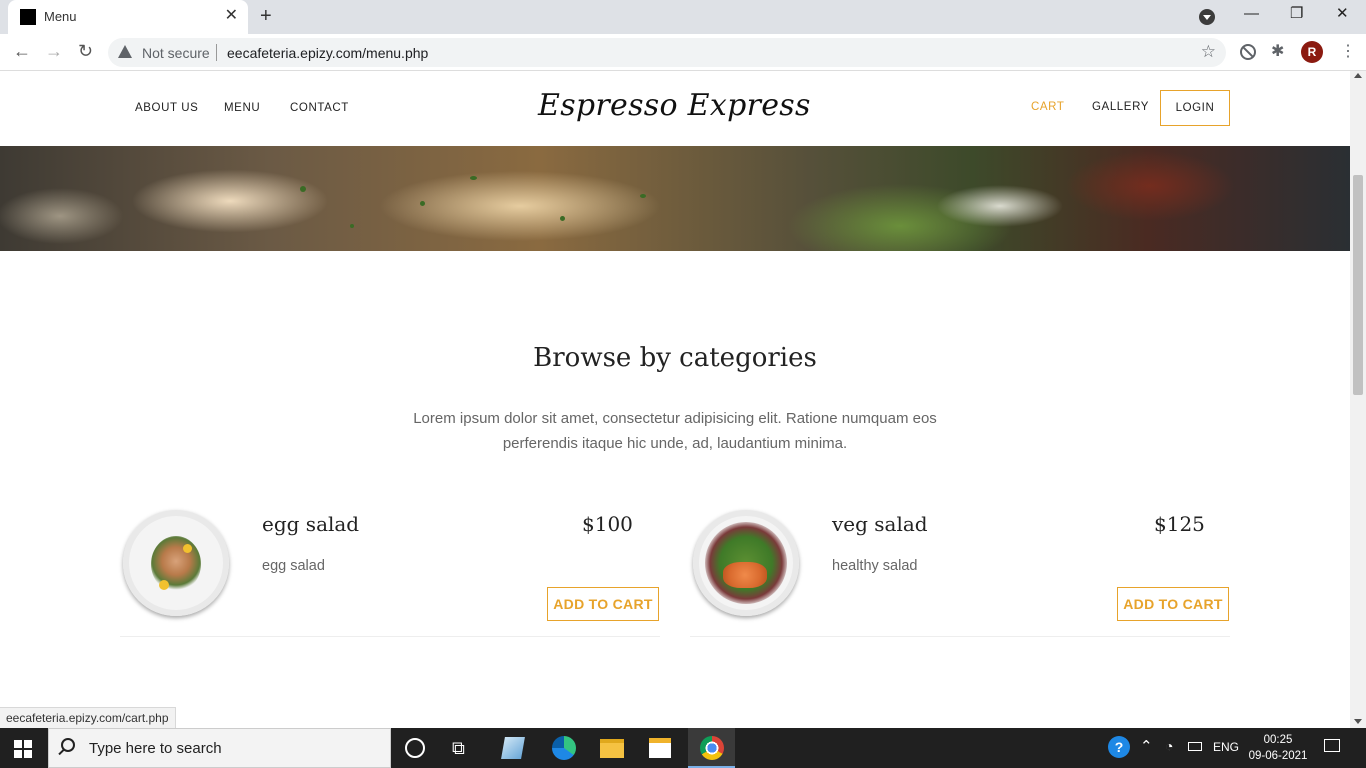 The image size is (1366, 768). Describe the element at coordinates (54, 51) in the screenshot. I see `forward-icon: →` at that location.